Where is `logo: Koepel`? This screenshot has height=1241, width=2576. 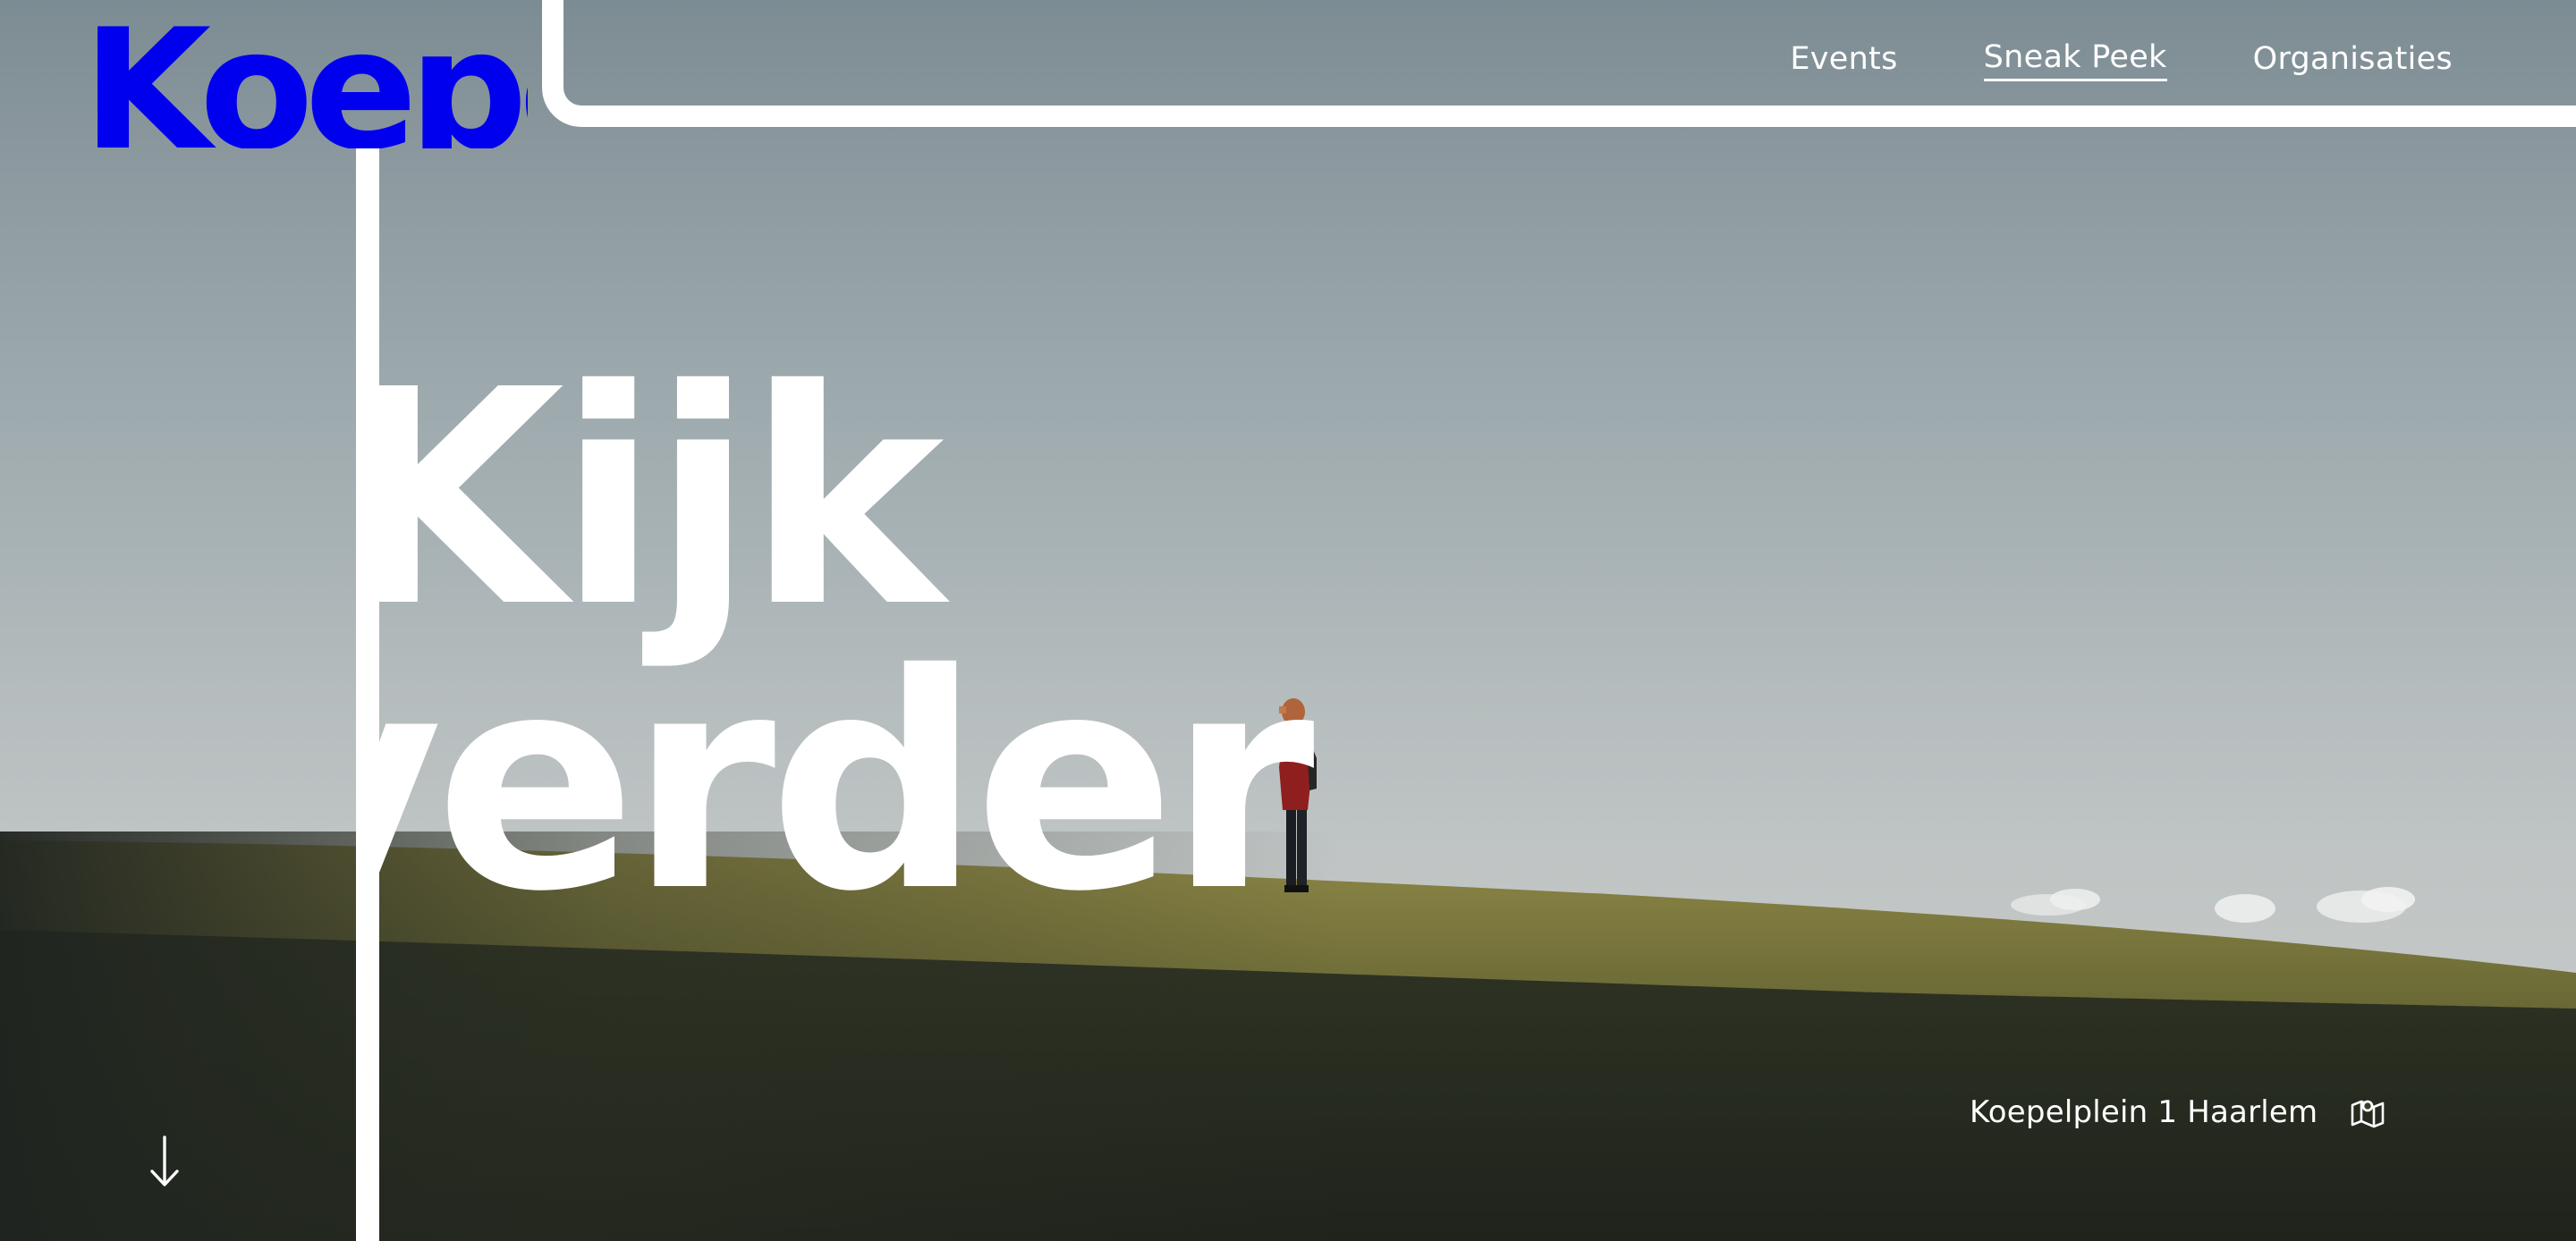 logo: Koepel is located at coordinates (305, 76).